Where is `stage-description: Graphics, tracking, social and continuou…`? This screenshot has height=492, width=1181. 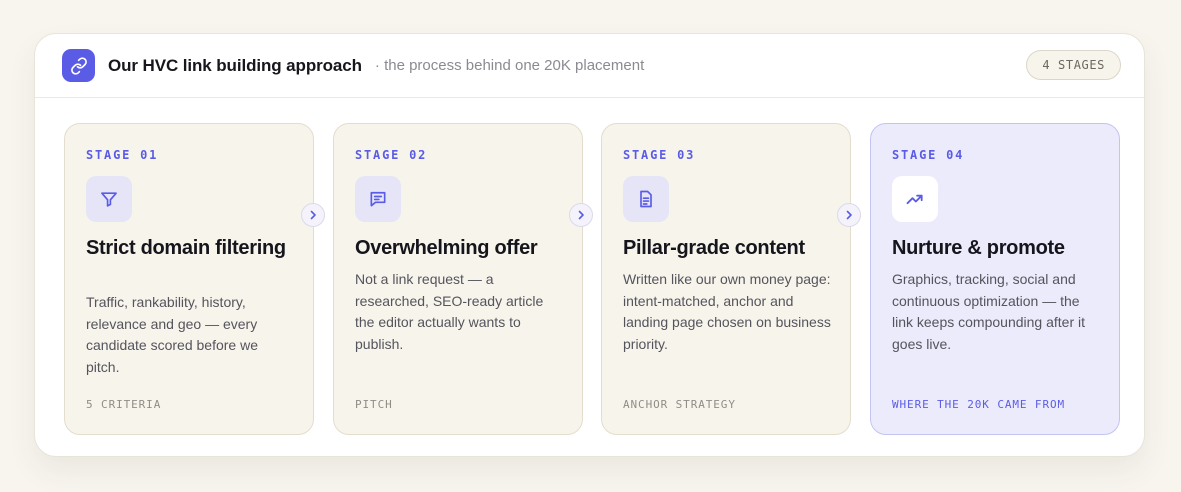 stage-description: Graphics, tracking, social and continuou… is located at coordinates (988, 311).